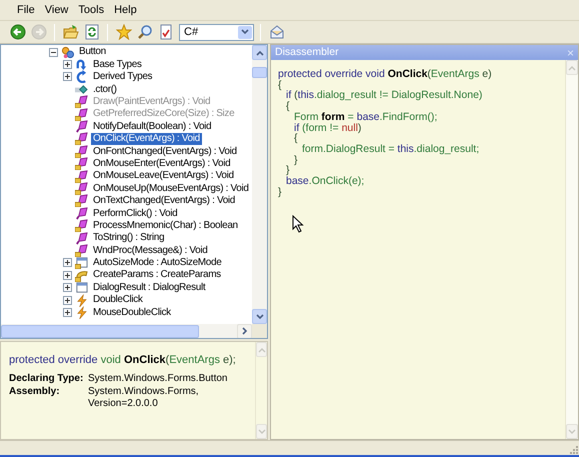 Image resolution: width=579 pixels, height=457 pixels. Describe the element at coordinates (135, 214) in the screenshot. I see `tree-item: PerformClick() : Void` at that location.